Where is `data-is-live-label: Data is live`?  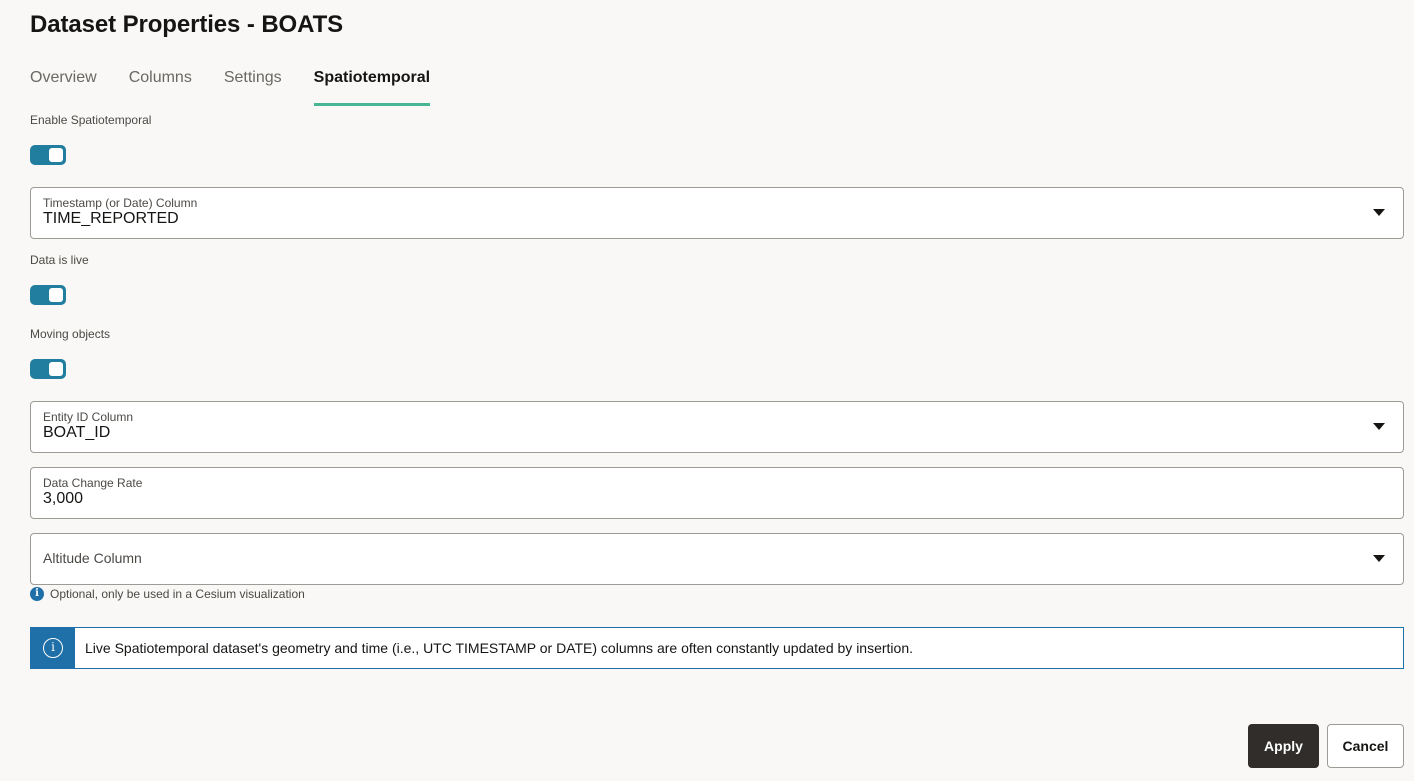 data-is-live-label: Data is live is located at coordinates (59, 260).